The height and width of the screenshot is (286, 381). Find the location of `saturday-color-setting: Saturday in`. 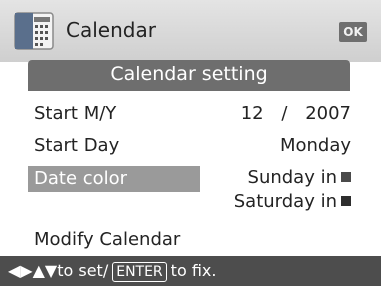

saturday-color-setting: Saturday in is located at coordinates (292, 202).